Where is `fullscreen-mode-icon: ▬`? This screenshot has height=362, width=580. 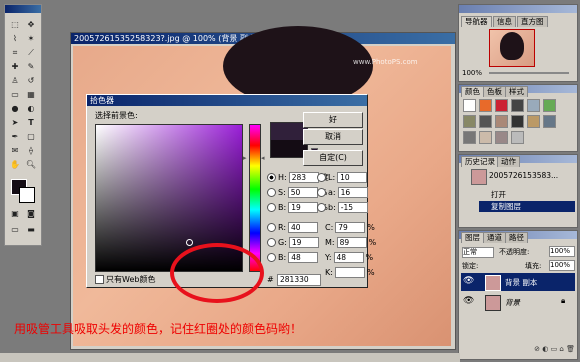 fullscreen-mode-icon: ▬ is located at coordinates (31, 230).